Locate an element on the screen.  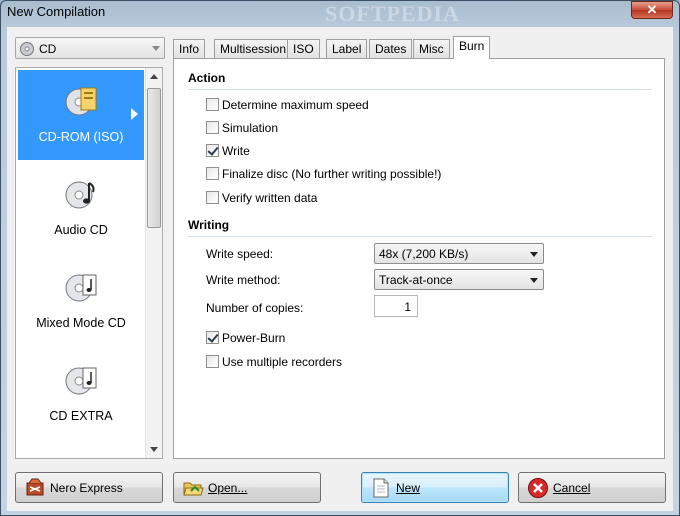
list-item-label: Audio CD is located at coordinates (81, 230).